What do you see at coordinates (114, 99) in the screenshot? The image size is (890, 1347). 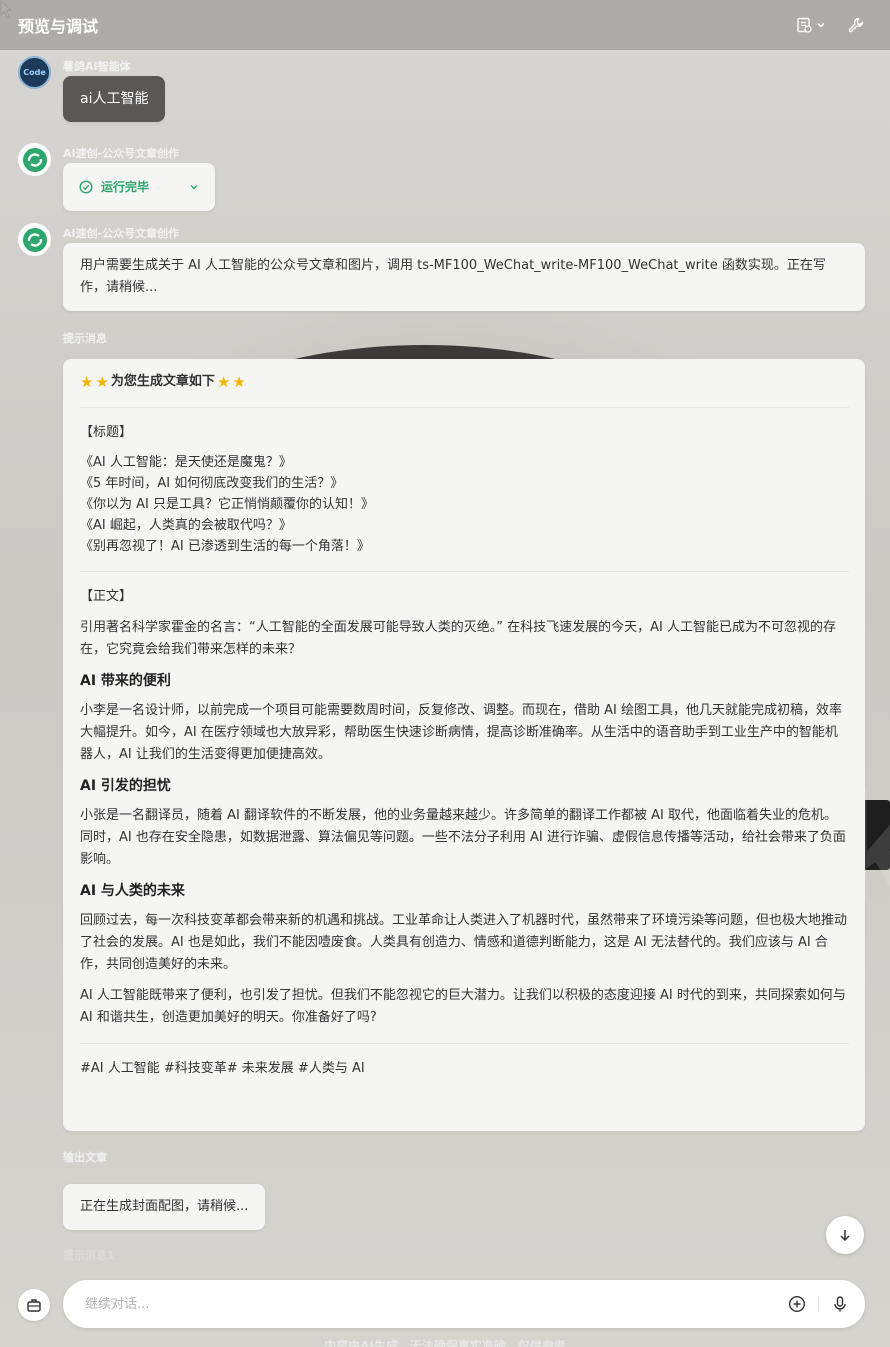 I see `user-message-bubble: ai人工智能` at bounding box center [114, 99].